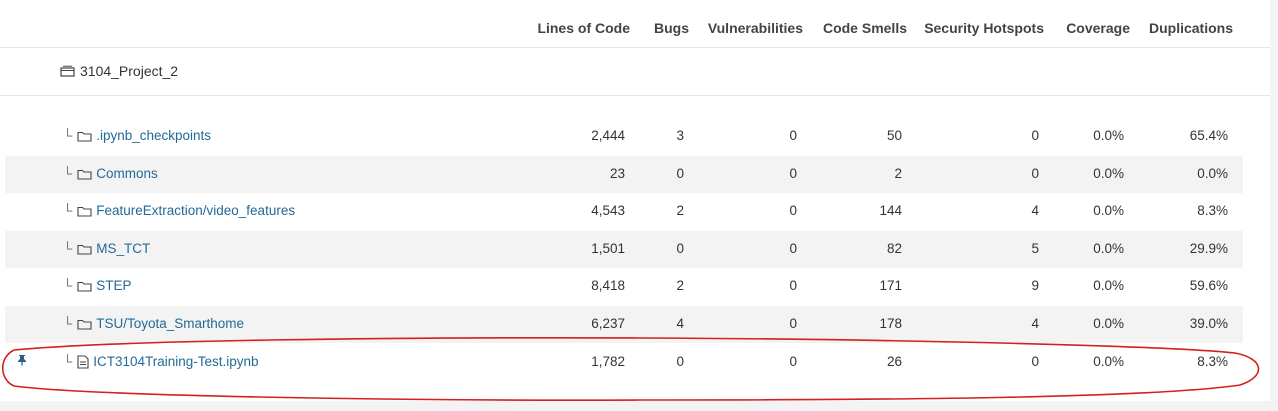 Image resolution: width=1278 pixels, height=411 pixels. What do you see at coordinates (608, 361) in the screenshot?
I see `cell-lines-of-code: 1,782` at bounding box center [608, 361].